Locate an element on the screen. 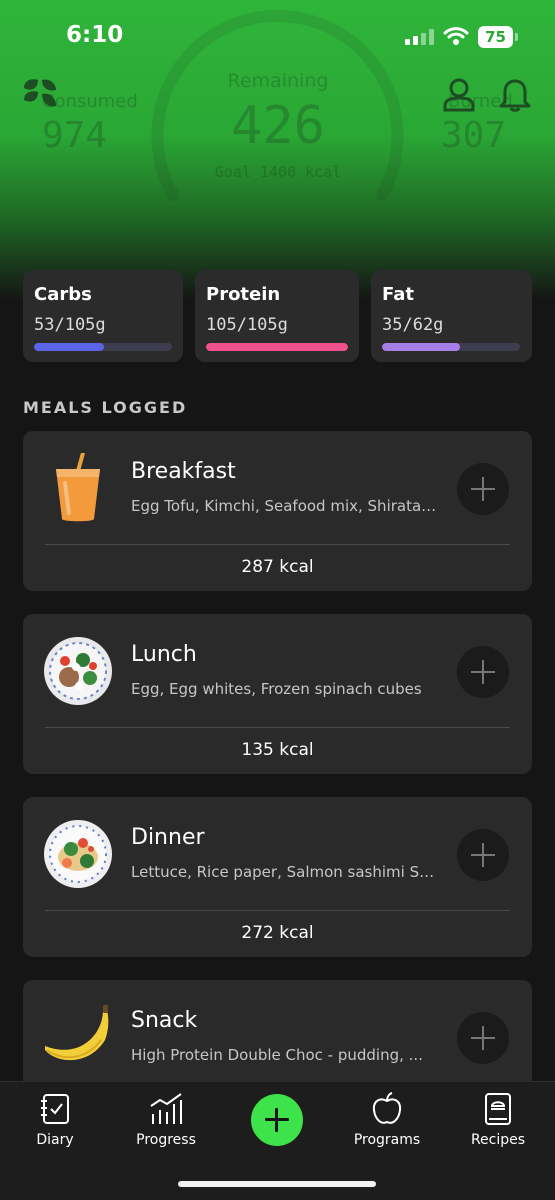 This screenshot has width=555, height=1200. meal-name: Lunch is located at coordinates (164, 654).